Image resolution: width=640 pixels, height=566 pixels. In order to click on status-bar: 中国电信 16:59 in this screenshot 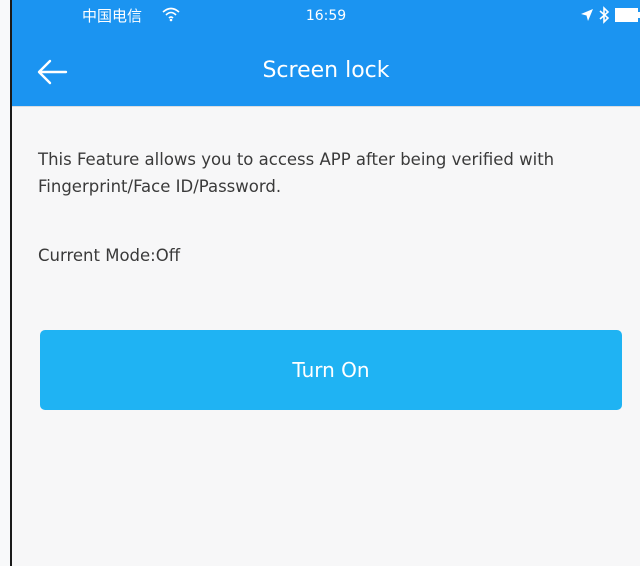, I will do `click(326, 17)`.